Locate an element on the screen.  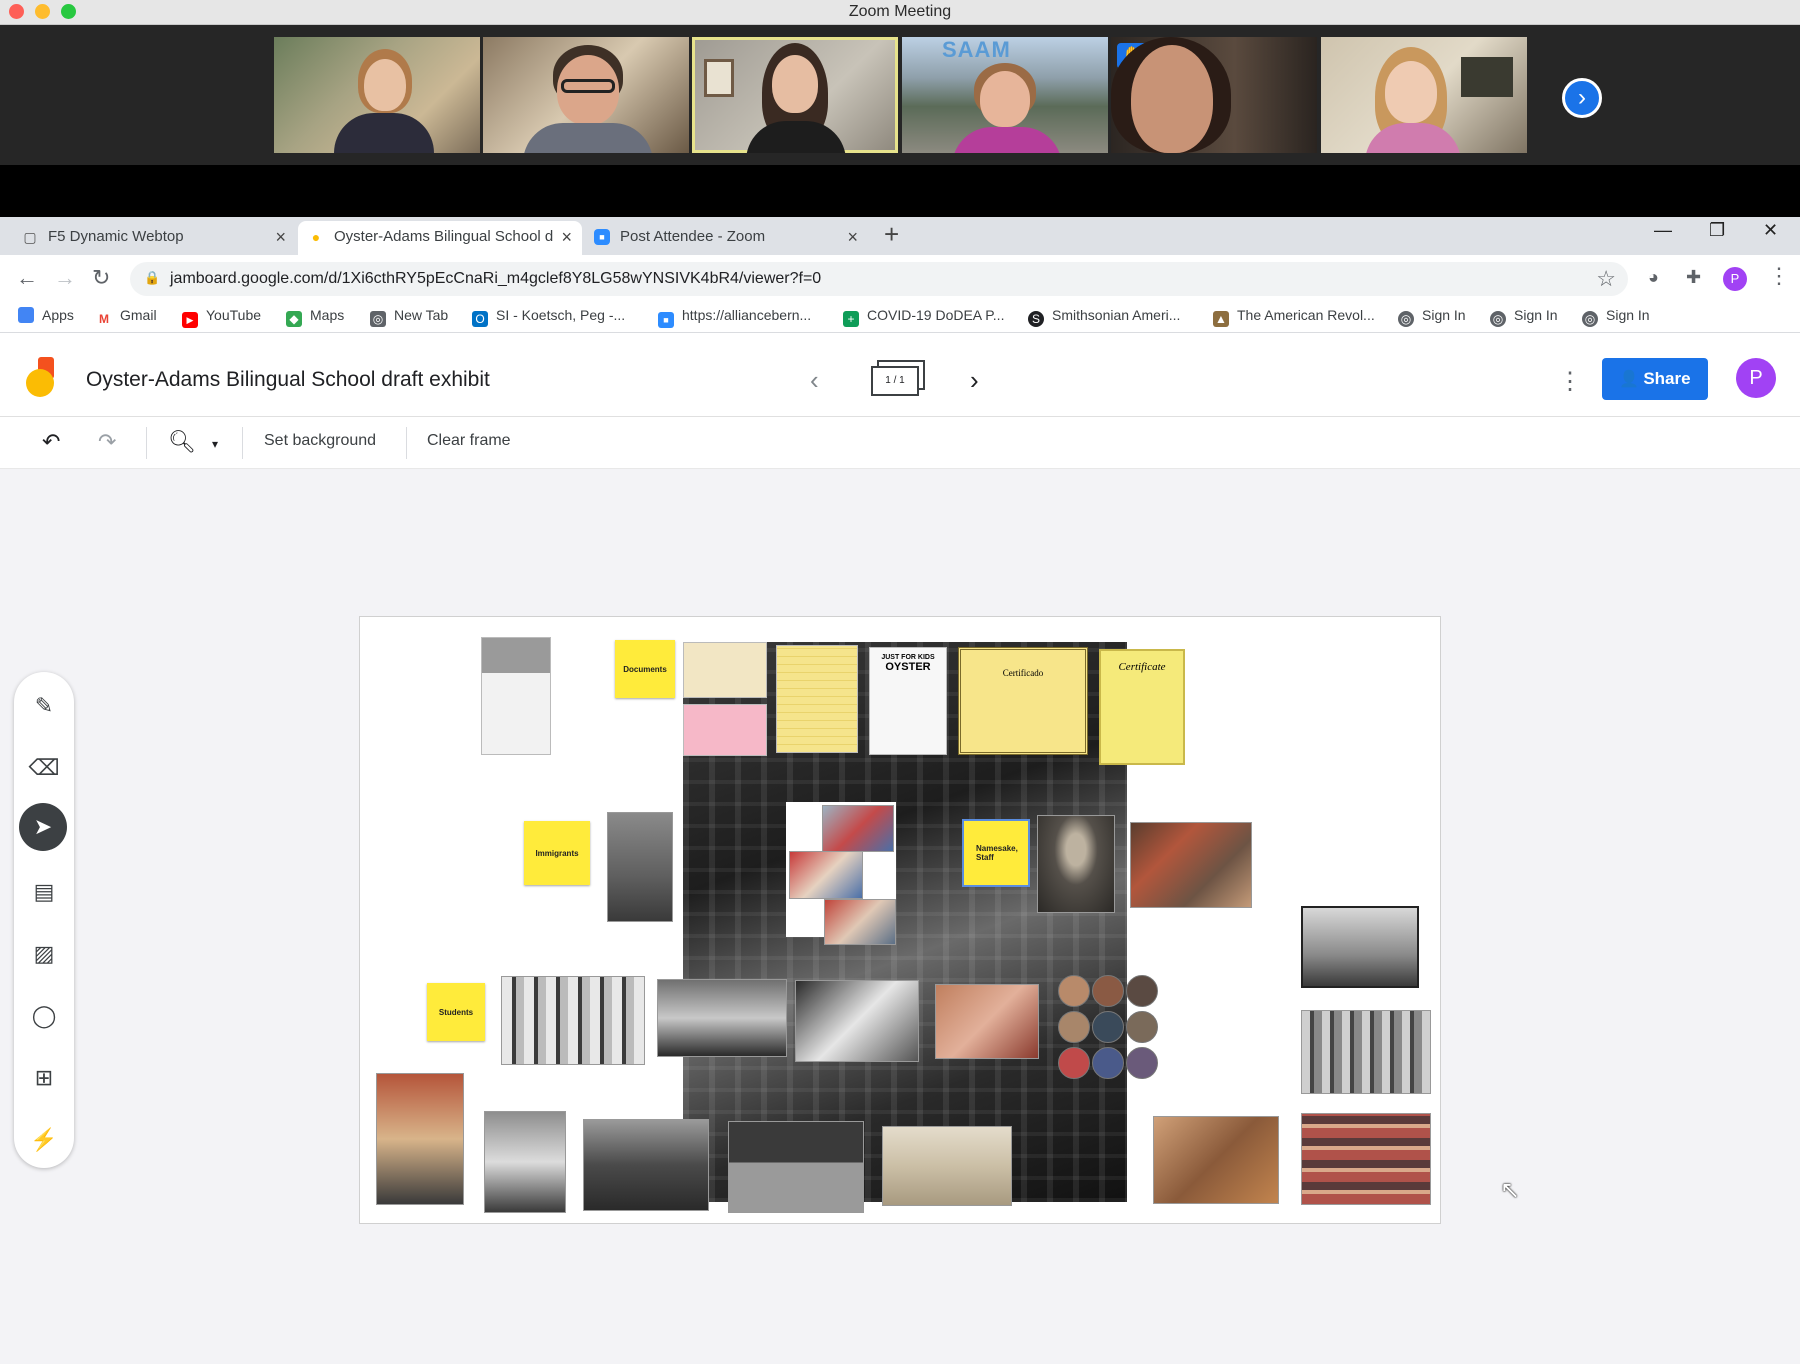
pink-document-image is located at coordinates (725, 730).